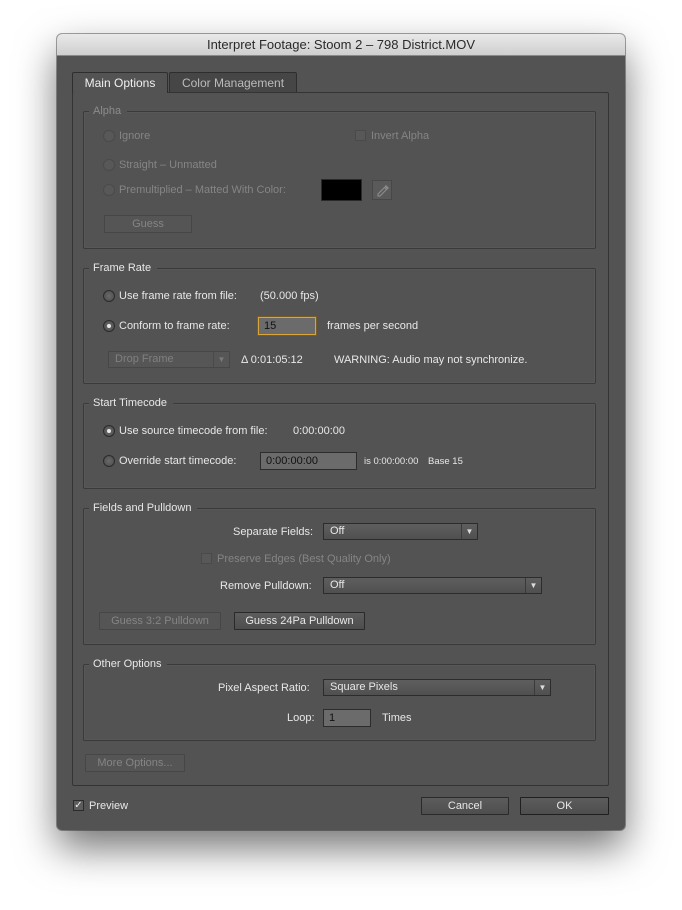 Image resolution: width=682 pixels, height=910 pixels. Describe the element at coordinates (391, 461) in the screenshot. I see `timecode-is-text: is 0:00:00:00` at that location.